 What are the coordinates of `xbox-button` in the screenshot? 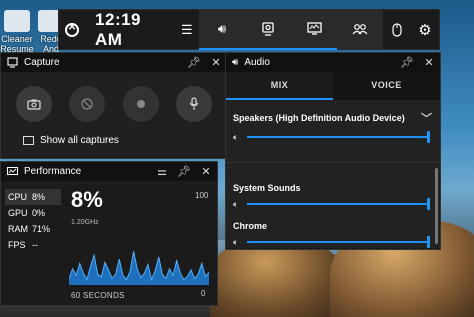 It's located at (72, 29).